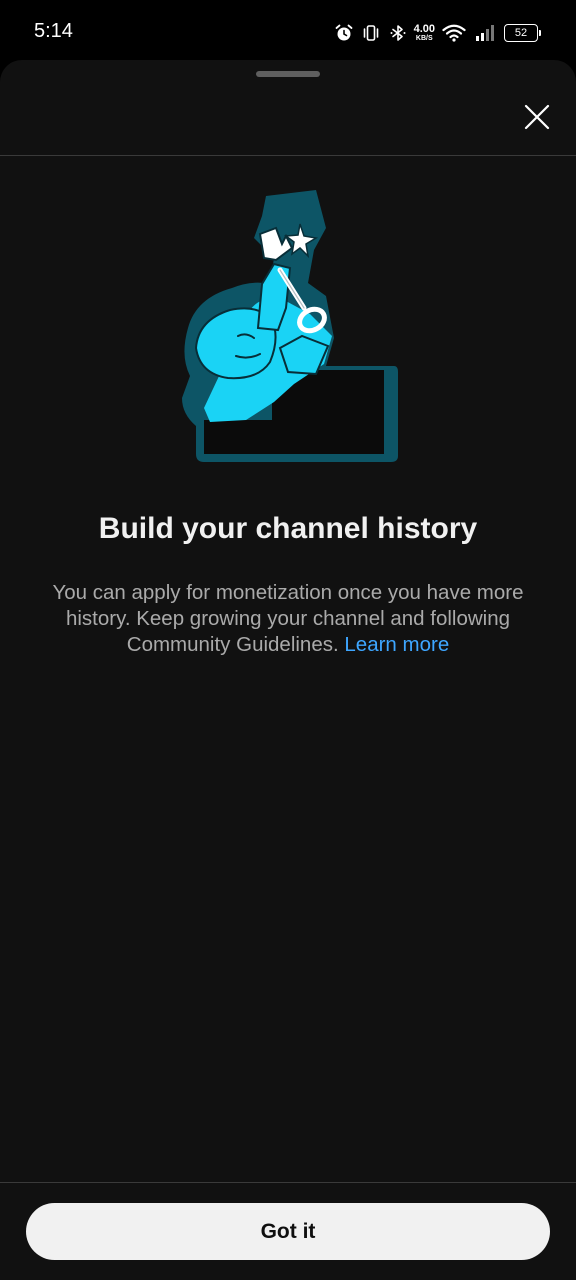  What do you see at coordinates (288, 325) in the screenshot?
I see `key-stairs-illustration` at bounding box center [288, 325].